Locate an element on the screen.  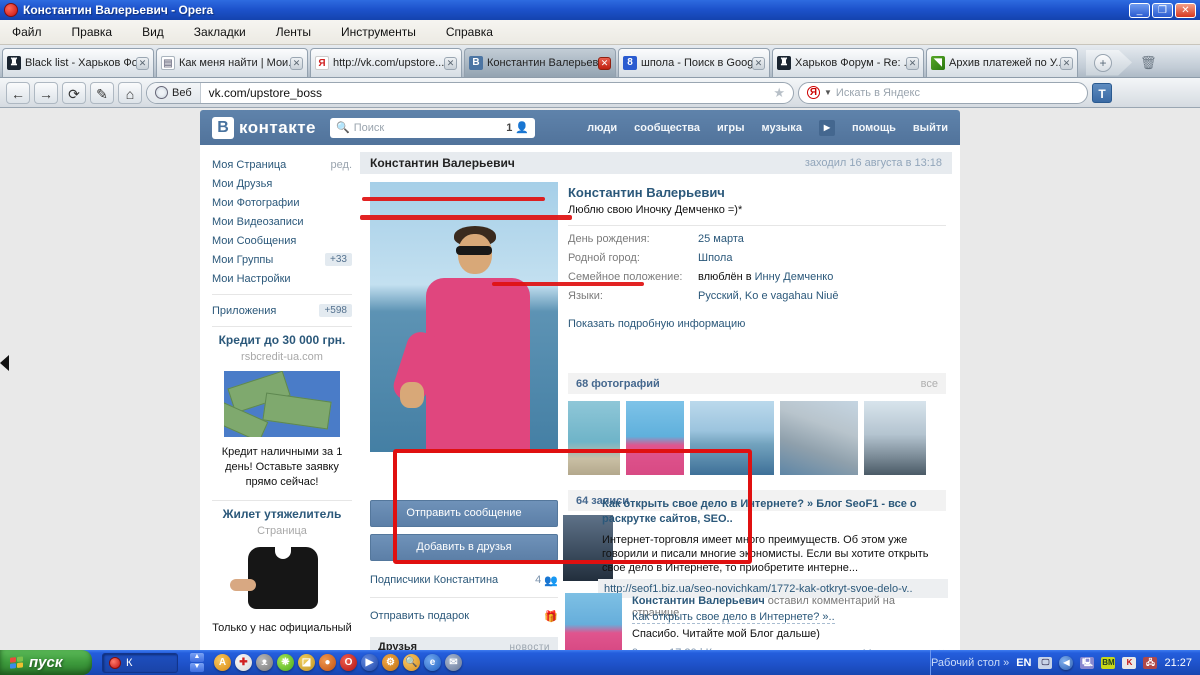
network-tray-icon: 🖵 is located at coordinates (1045, 662).